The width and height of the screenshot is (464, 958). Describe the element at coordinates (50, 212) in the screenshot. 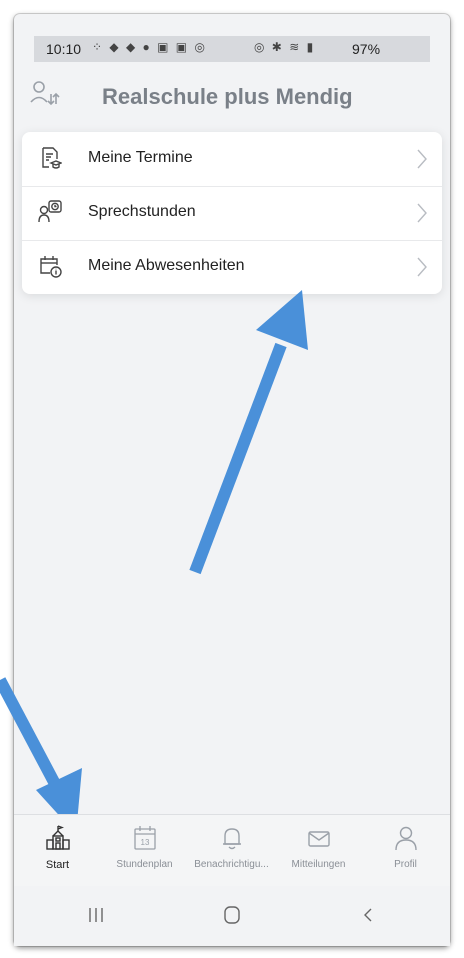

I see `consultation-icon` at that location.